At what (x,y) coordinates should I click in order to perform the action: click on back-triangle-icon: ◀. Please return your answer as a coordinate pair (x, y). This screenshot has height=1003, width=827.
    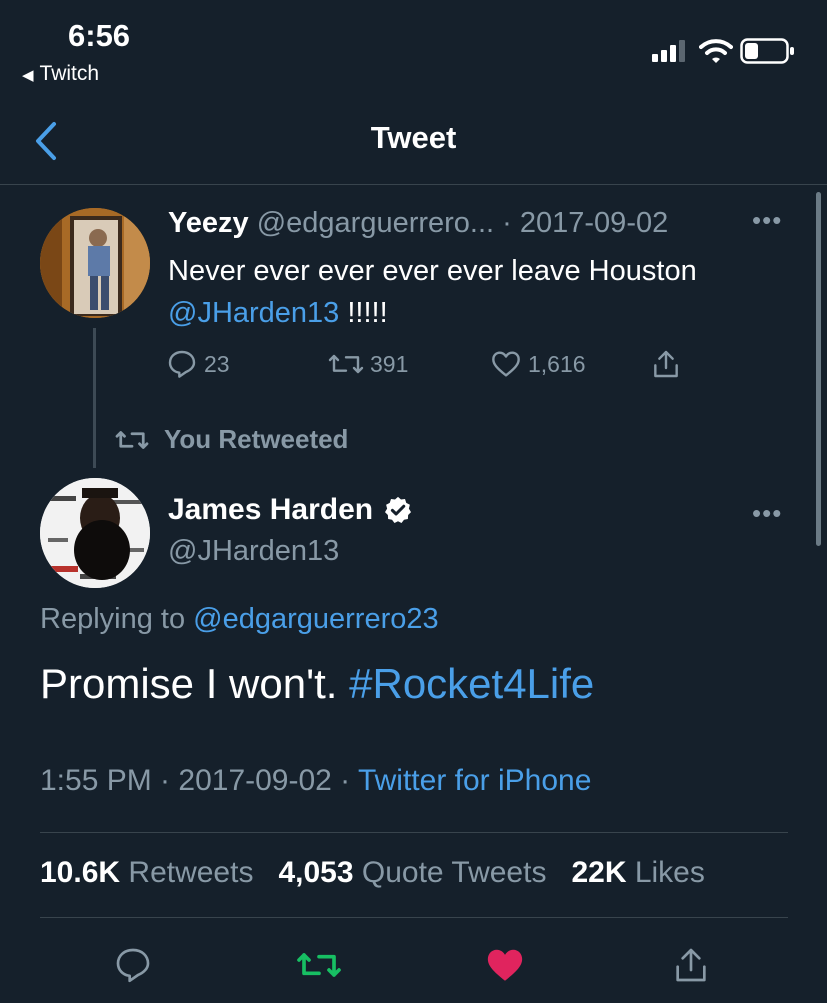
    Looking at the image, I should click on (28, 75).